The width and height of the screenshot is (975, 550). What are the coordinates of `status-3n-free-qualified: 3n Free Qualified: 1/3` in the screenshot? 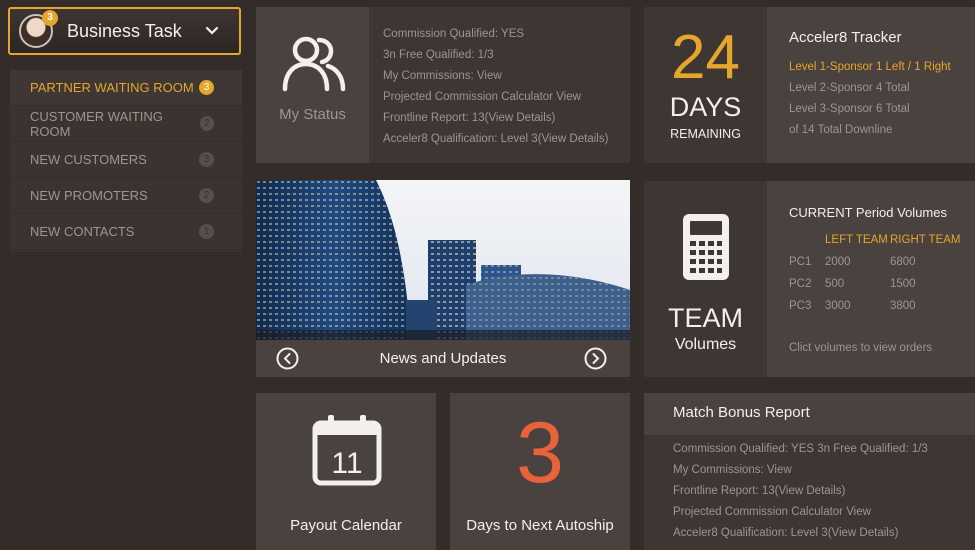 It's located at (438, 55).